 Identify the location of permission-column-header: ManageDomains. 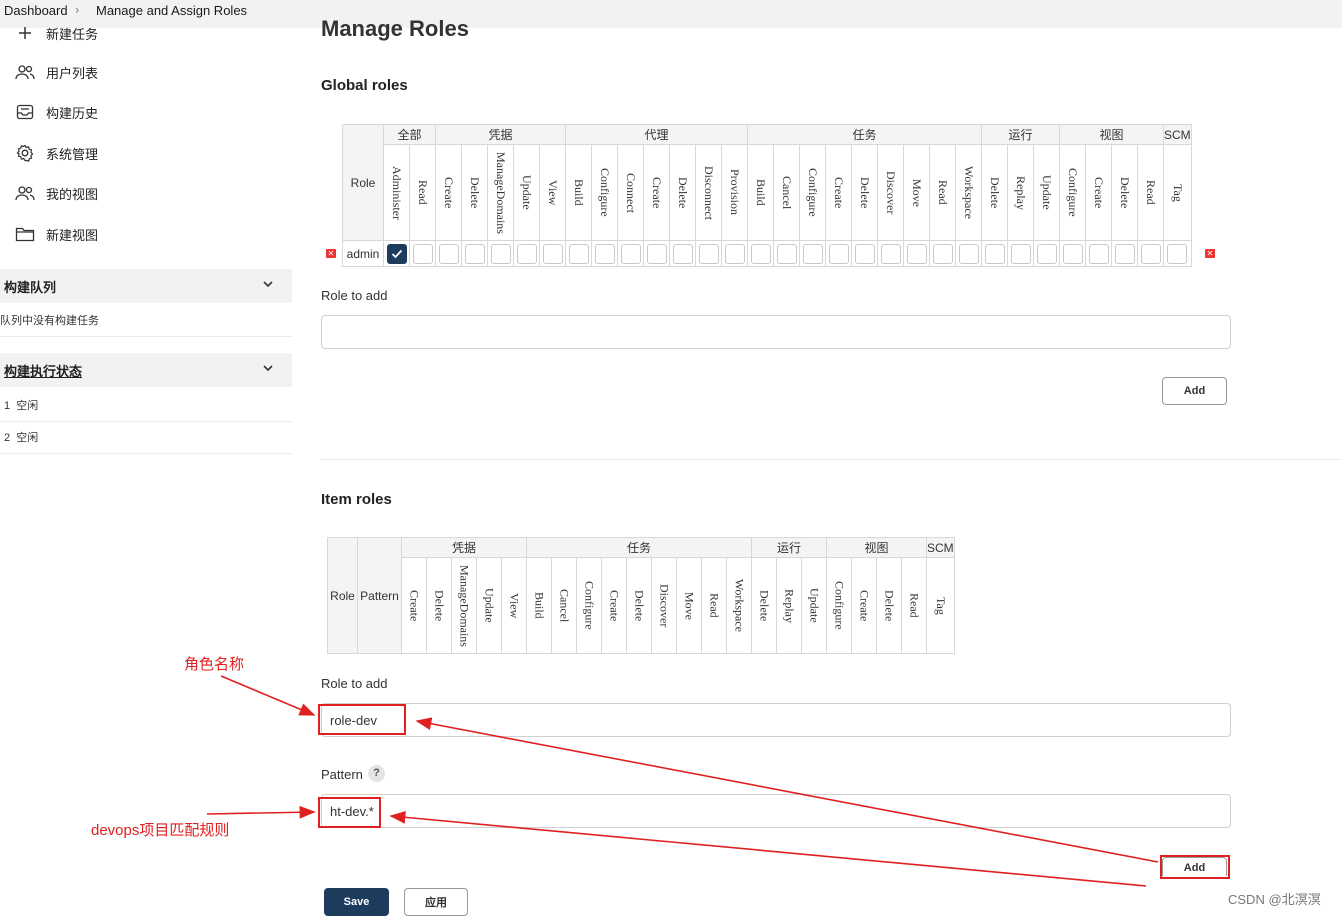
(500, 192).